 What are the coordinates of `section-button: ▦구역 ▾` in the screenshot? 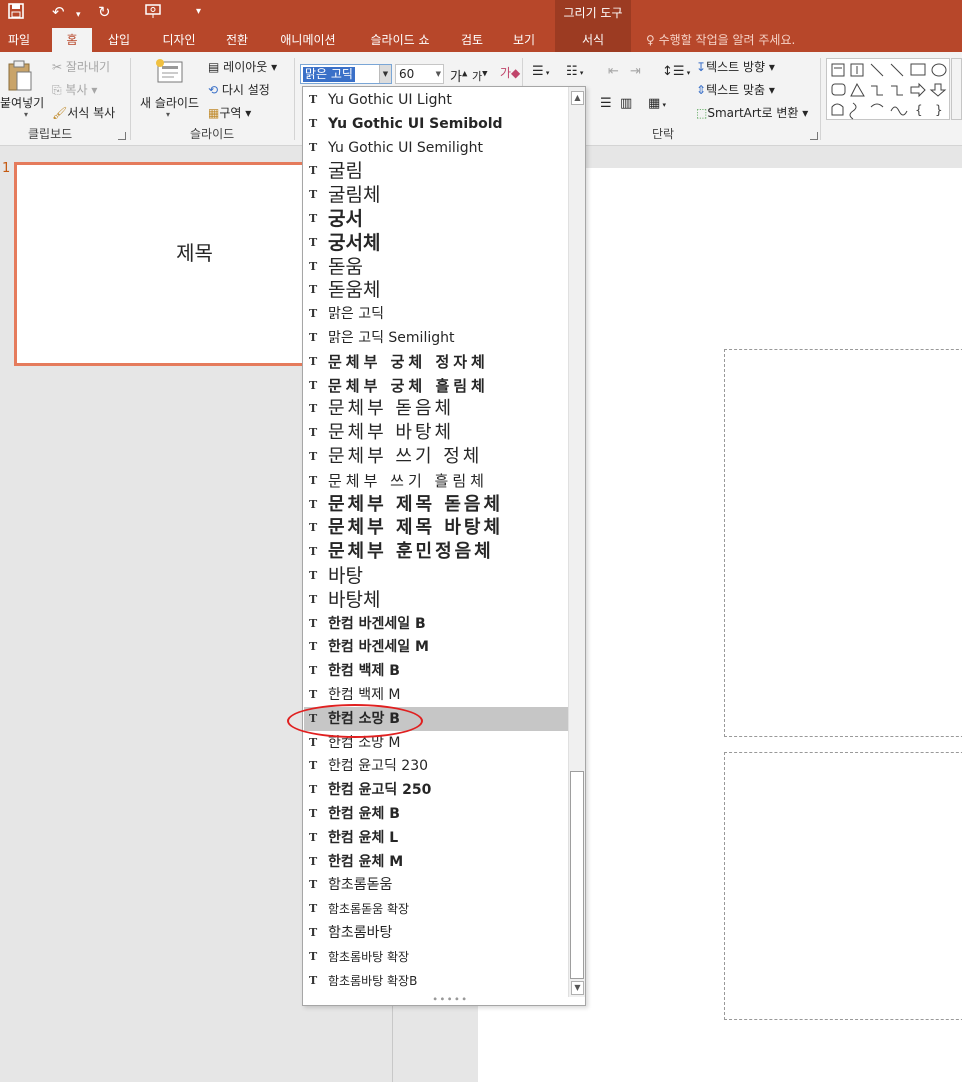 It's located at (229, 112).